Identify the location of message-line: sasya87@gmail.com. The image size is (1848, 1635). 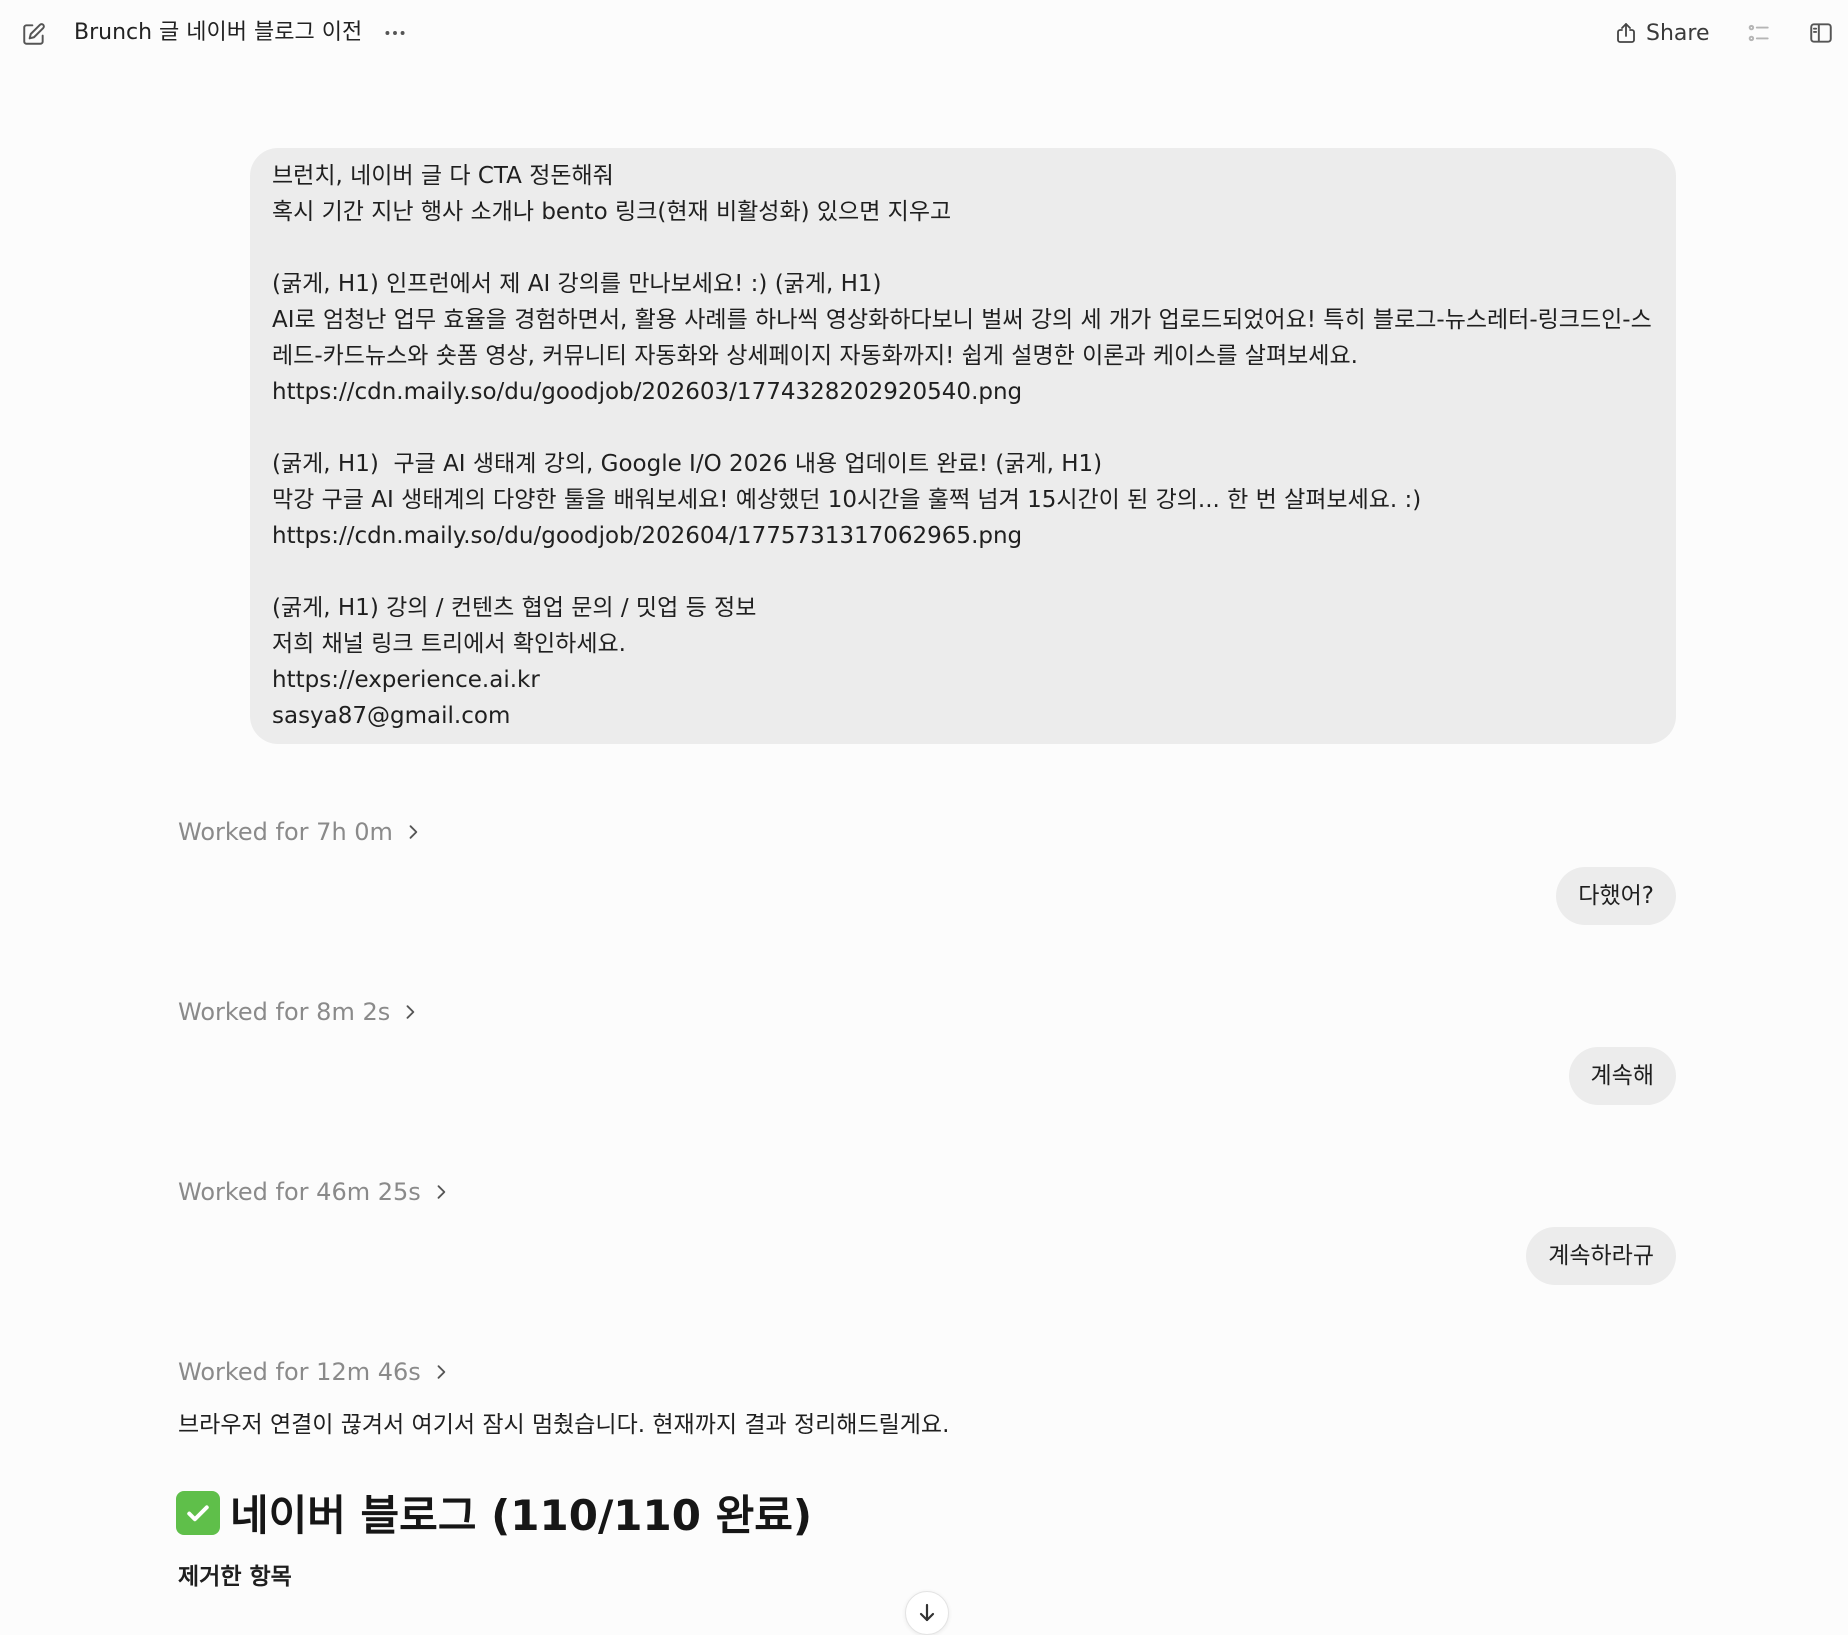
(391, 716).